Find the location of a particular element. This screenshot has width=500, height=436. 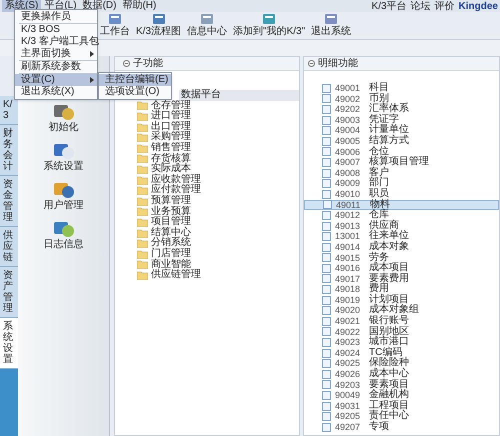

function-item: 进口管理 is located at coordinates (207, 116).